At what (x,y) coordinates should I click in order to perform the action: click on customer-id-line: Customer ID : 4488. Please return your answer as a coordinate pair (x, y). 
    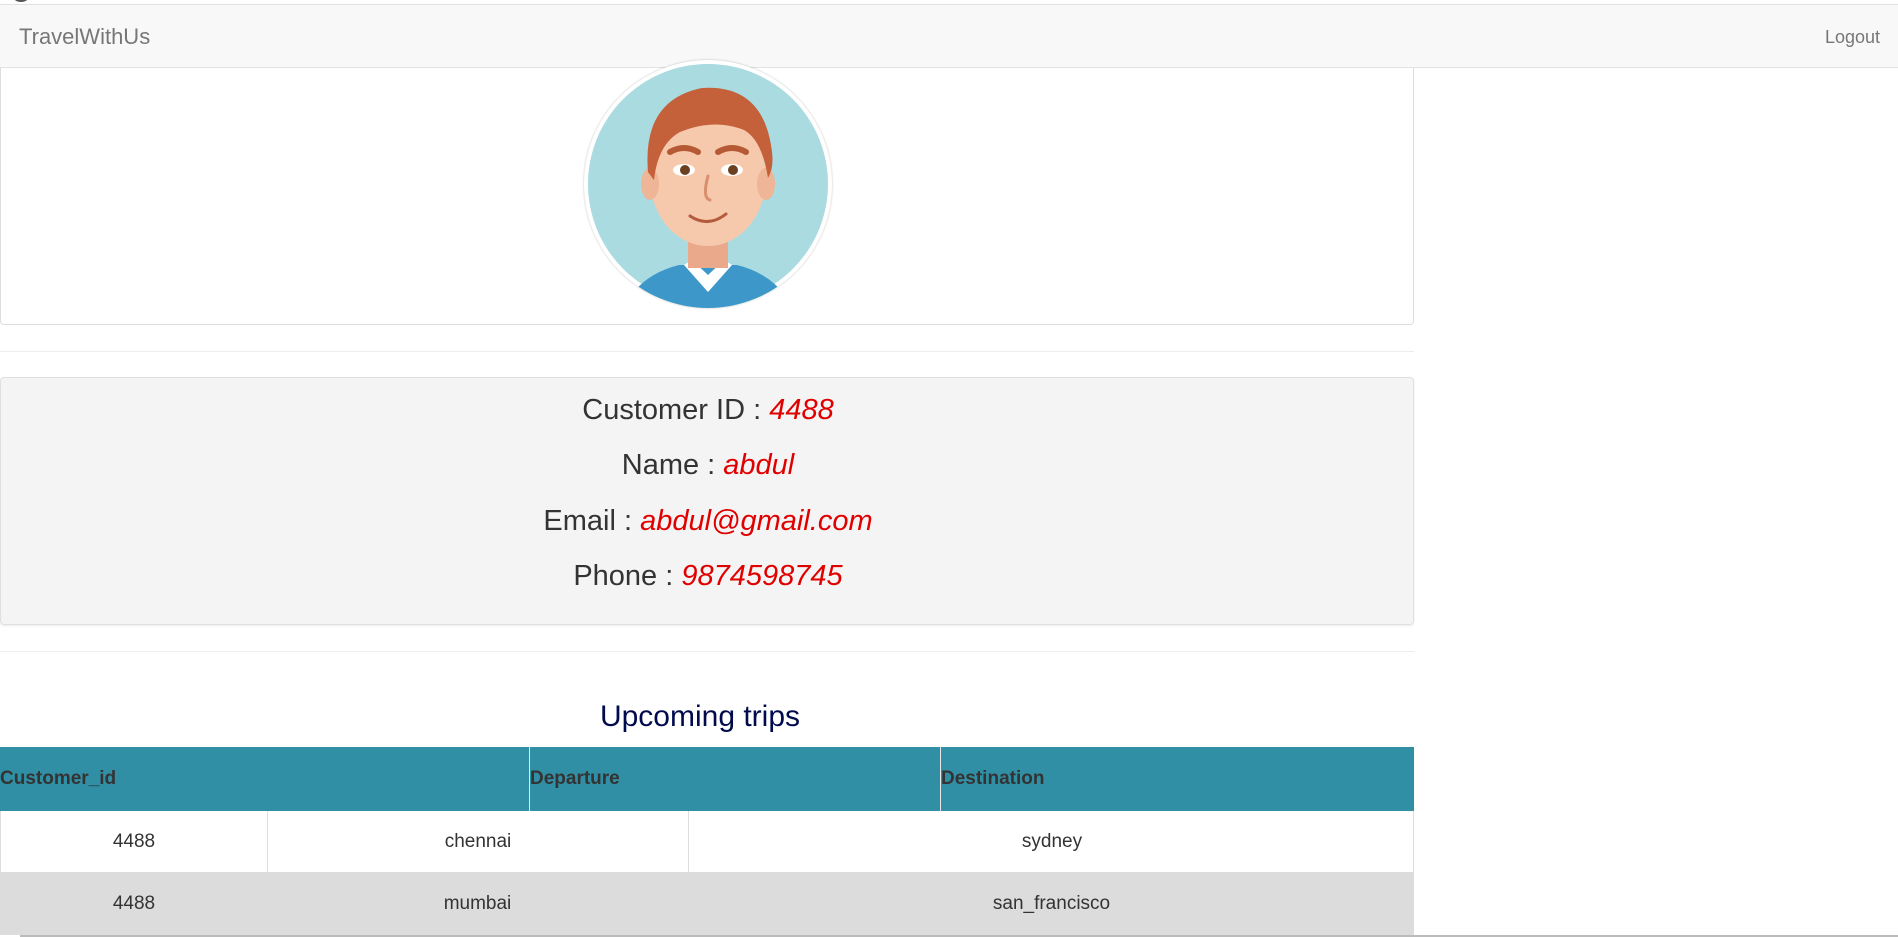
    Looking at the image, I should click on (708, 410).